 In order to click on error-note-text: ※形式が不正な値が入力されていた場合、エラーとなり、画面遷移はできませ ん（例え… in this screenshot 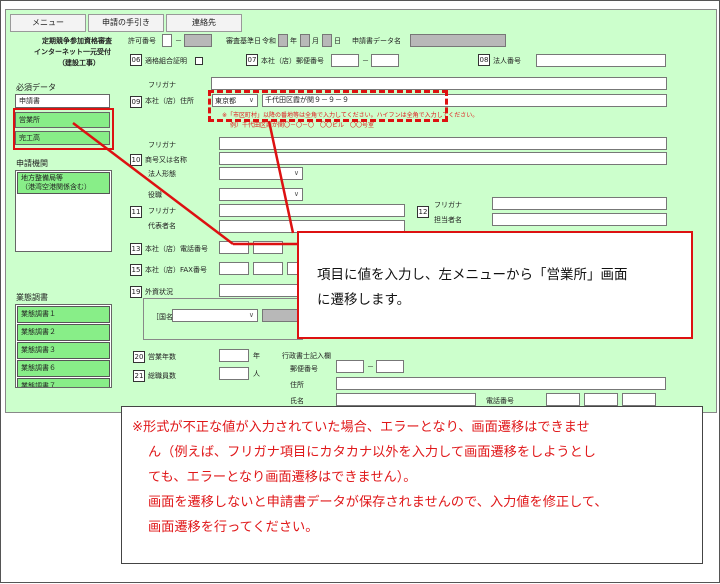, I will do `click(370, 477)`.